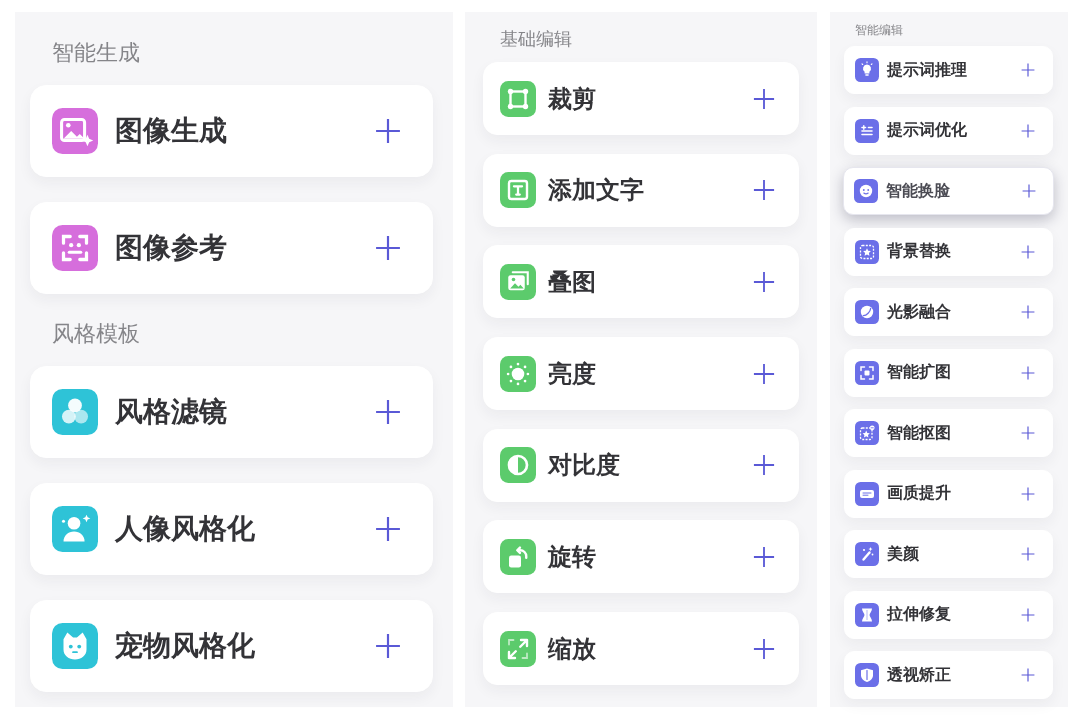 The width and height of the screenshot is (1080, 719). I want to click on tool-card: 美颜, so click(948, 554).